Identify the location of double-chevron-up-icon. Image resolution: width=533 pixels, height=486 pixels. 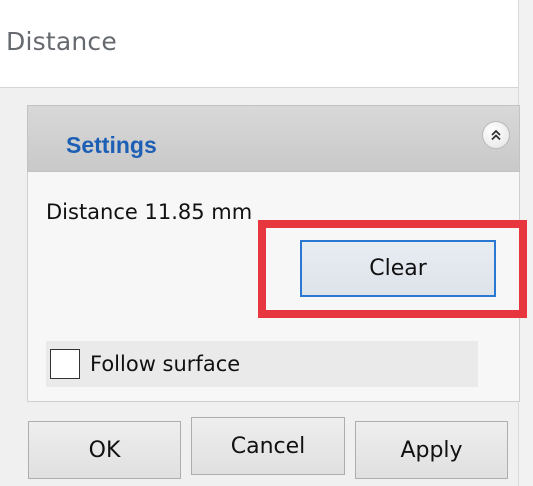
(496, 135).